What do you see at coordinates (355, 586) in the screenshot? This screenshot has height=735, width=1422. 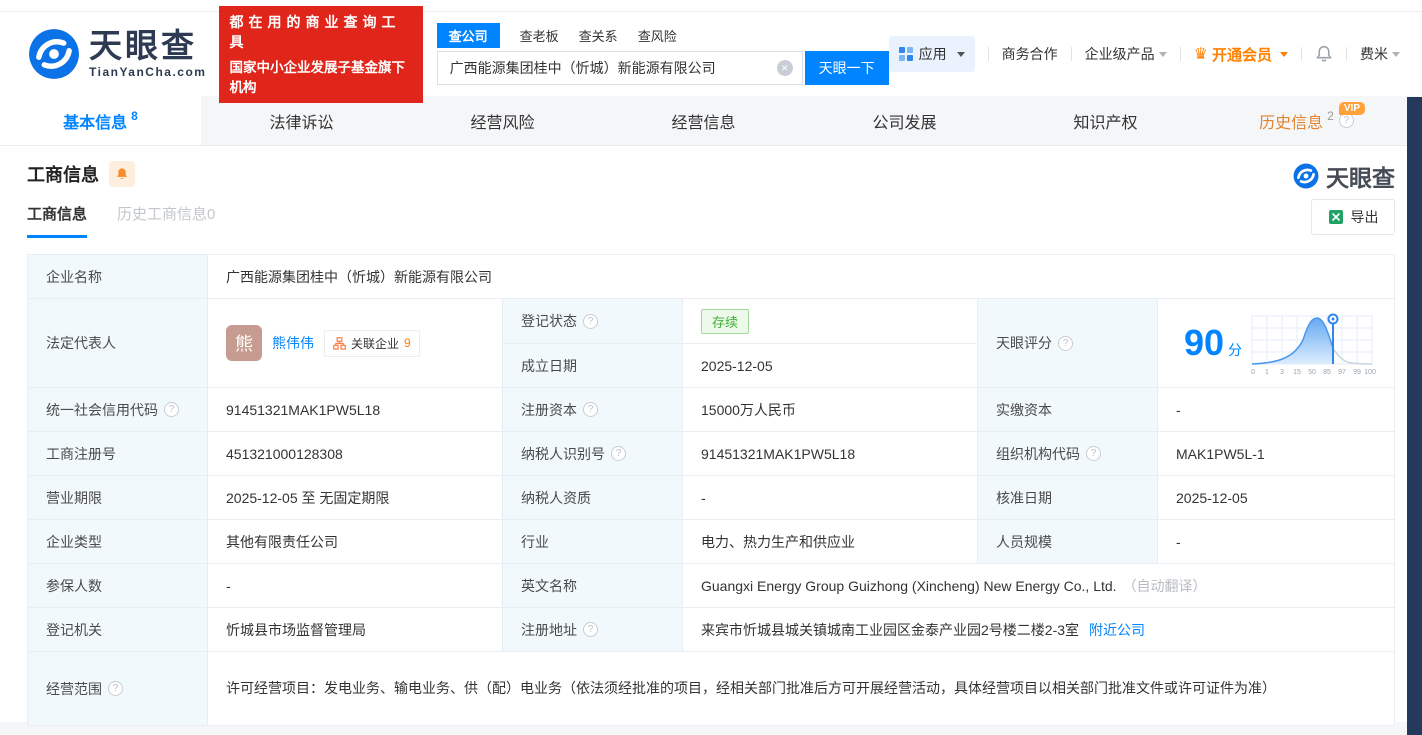 I see `field-value-insured-count: -` at bounding box center [355, 586].